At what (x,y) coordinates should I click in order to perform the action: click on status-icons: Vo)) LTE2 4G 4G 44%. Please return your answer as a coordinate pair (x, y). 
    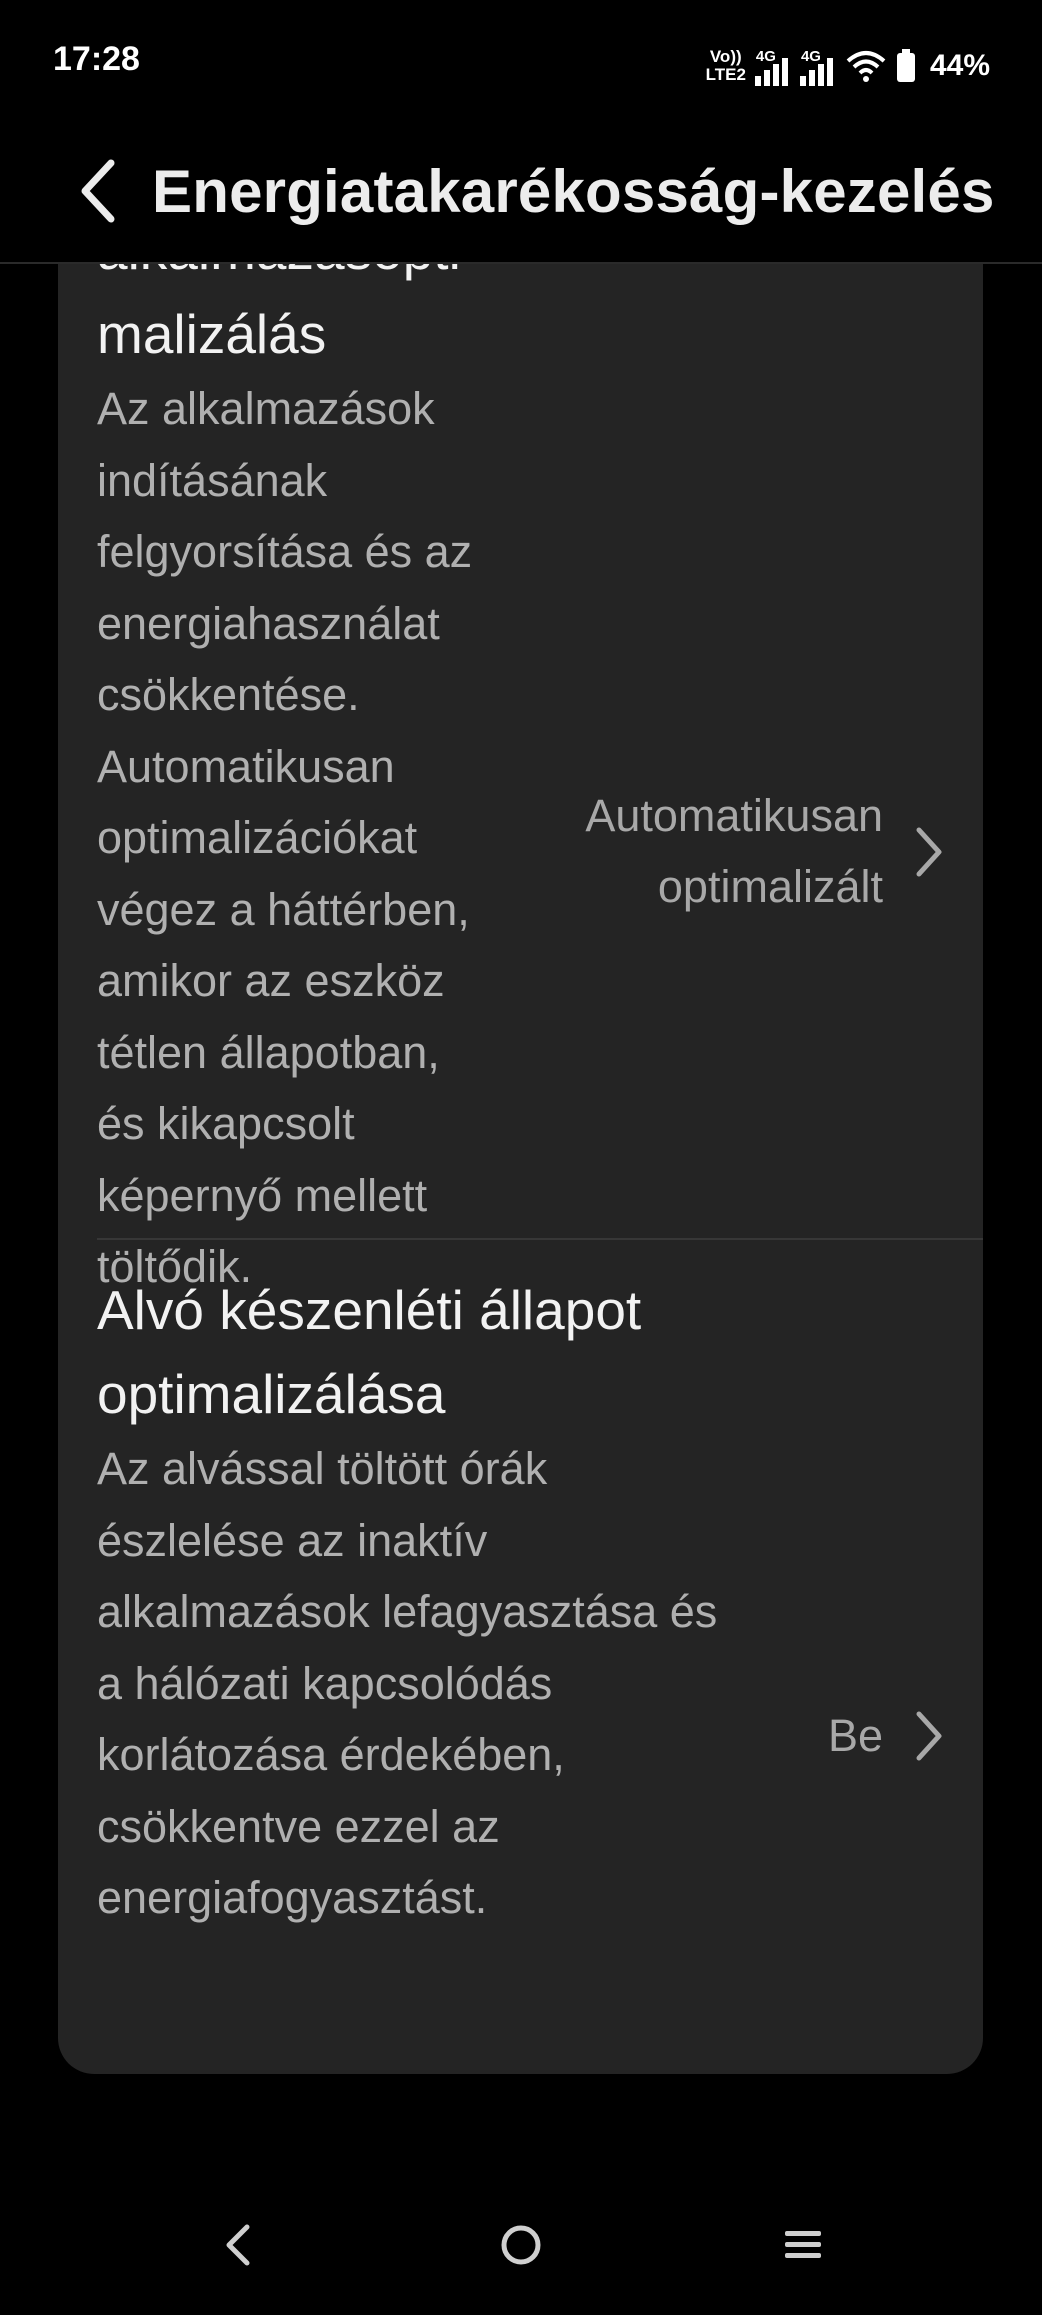
    Looking at the image, I should click on (848, 66).